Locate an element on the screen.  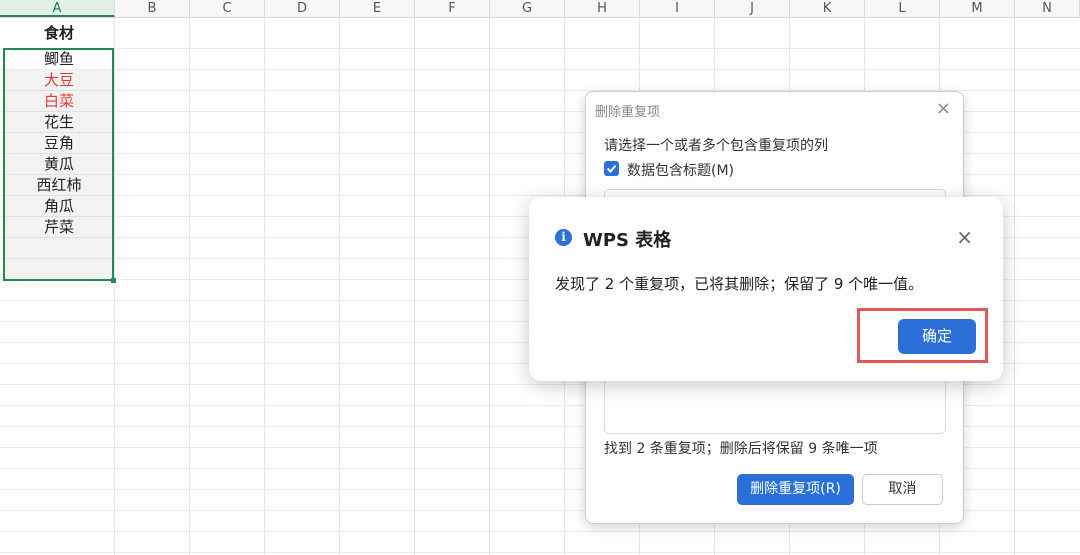
message-text: 发现了 2 个重复项，已将其删除；保留了 9 个唯一值。 is located at coordinates (739, 284).